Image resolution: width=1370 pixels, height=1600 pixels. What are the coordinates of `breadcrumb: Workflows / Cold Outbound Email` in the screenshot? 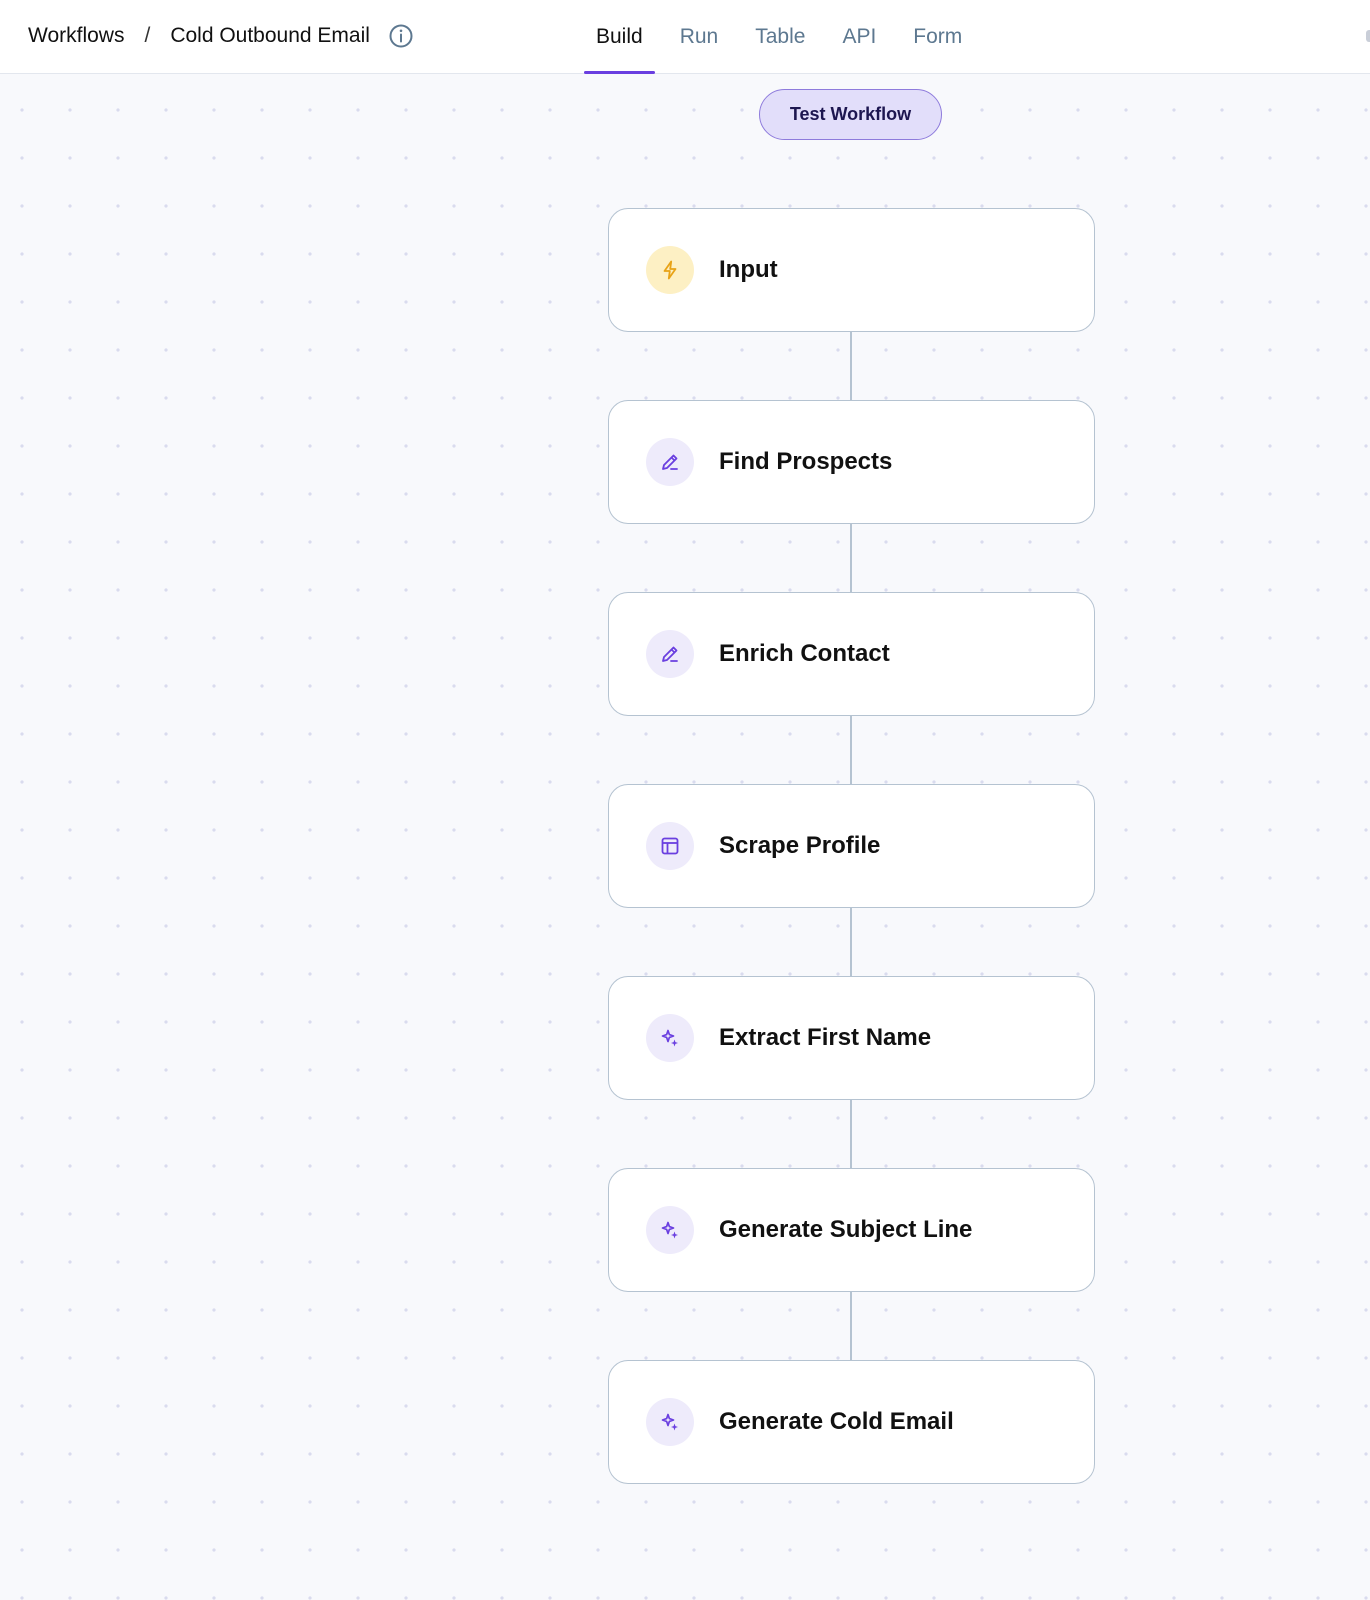 It's located at (221, 36).